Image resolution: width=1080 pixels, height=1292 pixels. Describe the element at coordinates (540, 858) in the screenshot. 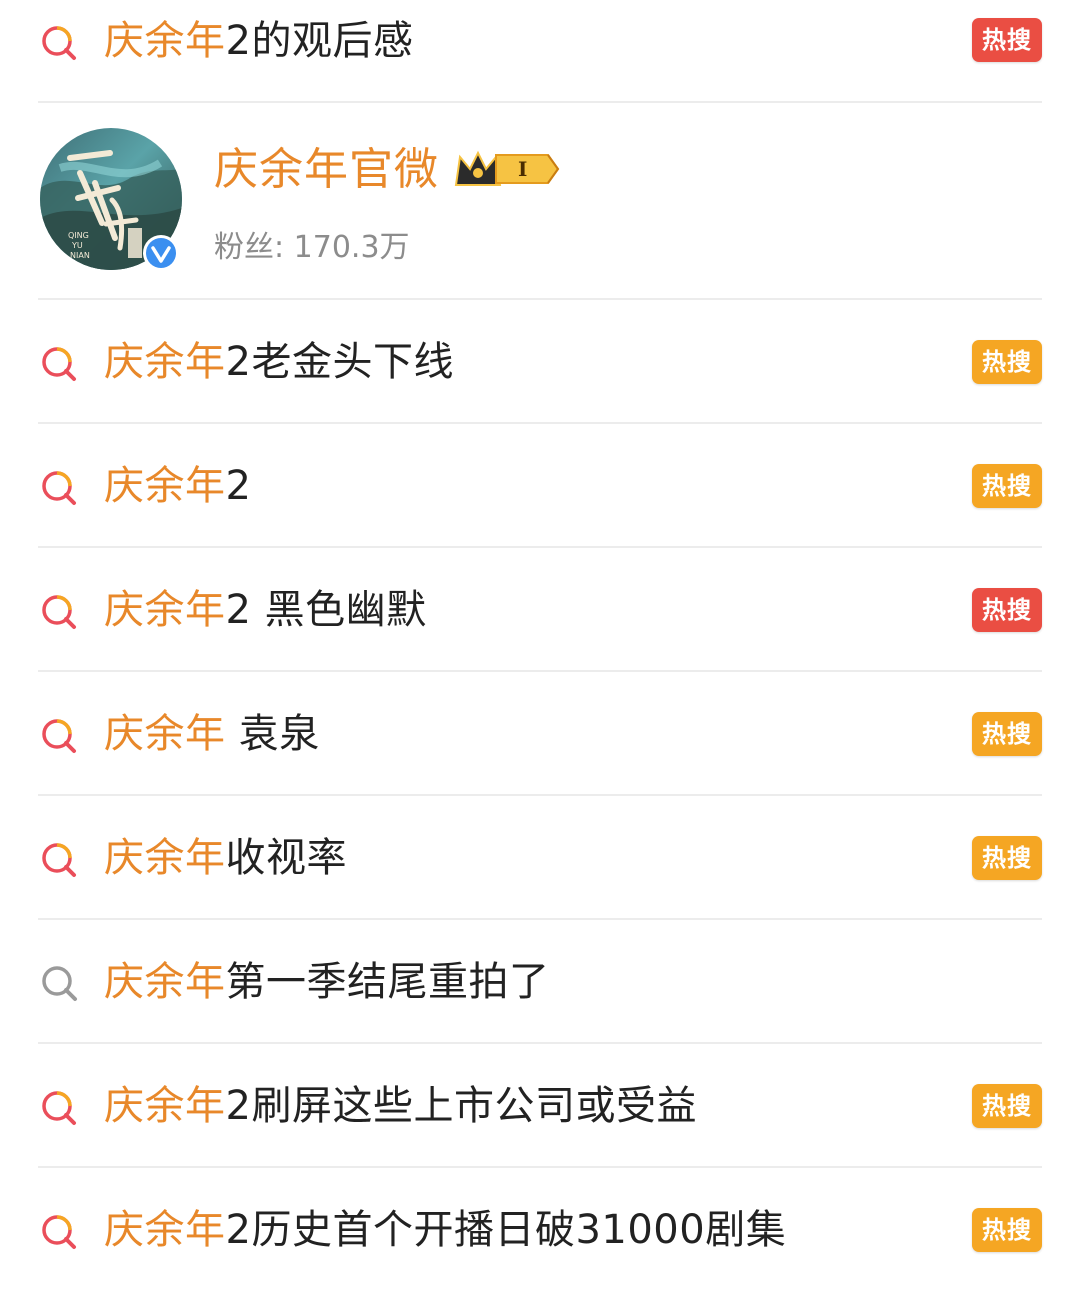

I see `suggestion-row: 庆余年收视率 热搜` at that location.